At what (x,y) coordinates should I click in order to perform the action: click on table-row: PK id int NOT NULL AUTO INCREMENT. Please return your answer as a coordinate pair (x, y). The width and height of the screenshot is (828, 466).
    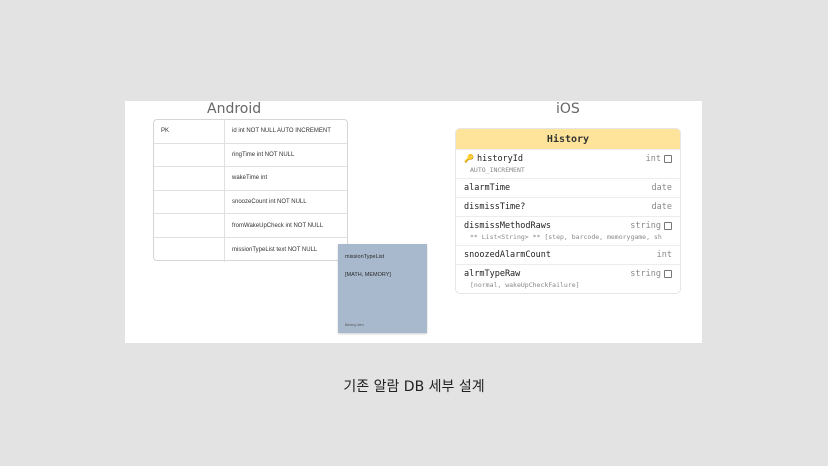
    Looking at the image, I should click on (250, 132).